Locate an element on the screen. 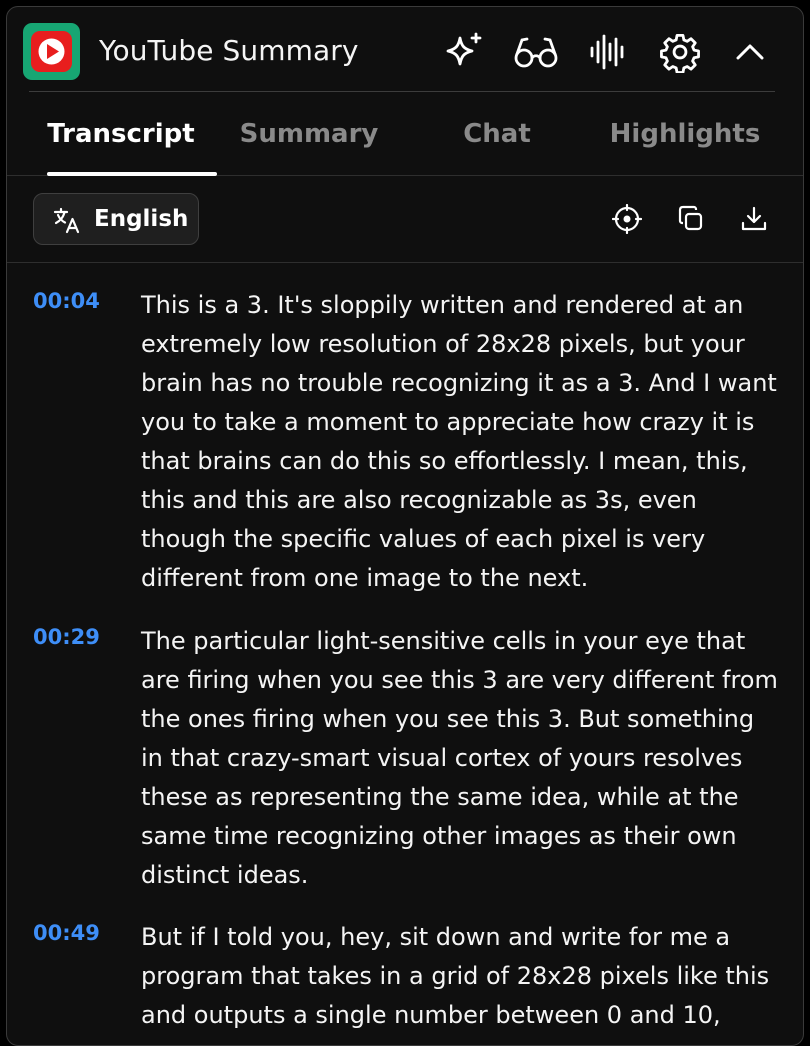 This screenshot has height=1046, width=810. tab-summary: Summary is located at coordinates (309, 134).